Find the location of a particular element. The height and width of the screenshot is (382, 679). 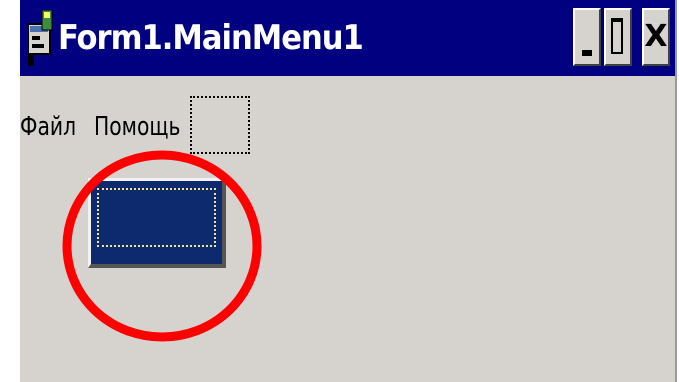

menu-item-file: Файл is located at coordinates (48, 127).